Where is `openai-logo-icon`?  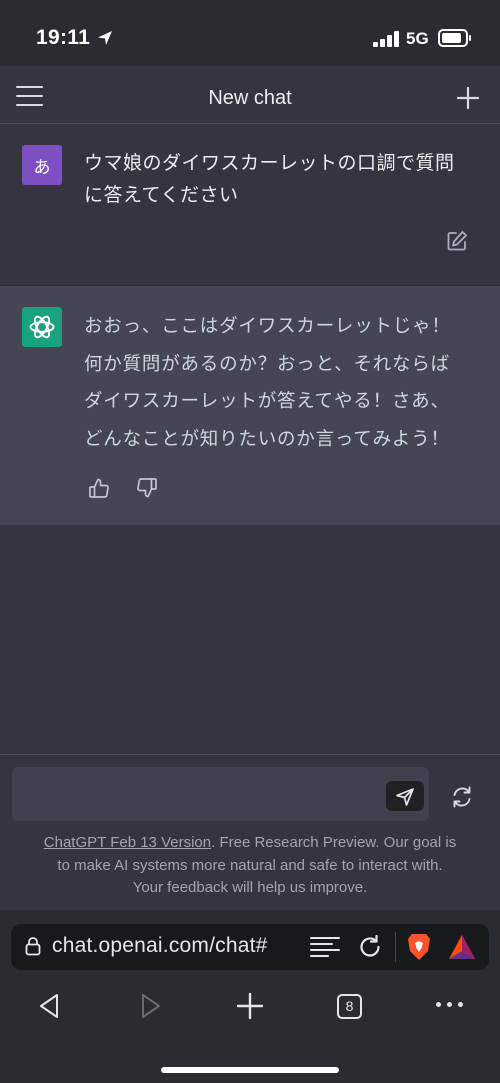 openai-logo-icon is located at coordinates (42, 327).